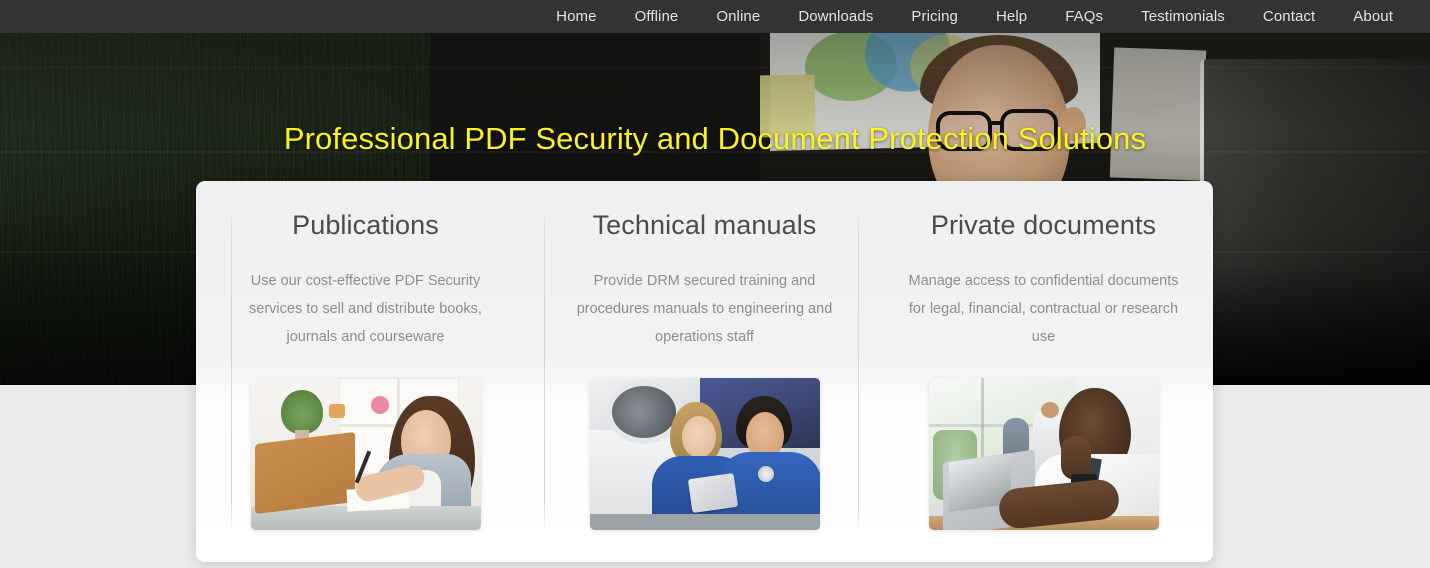 Image resolution: width=1430 pixels, height=568 pixels. What do you see at coordinates (698, 437) in the screenshot?
I see `engineer-woman-face` at bounding box center [698, 437].